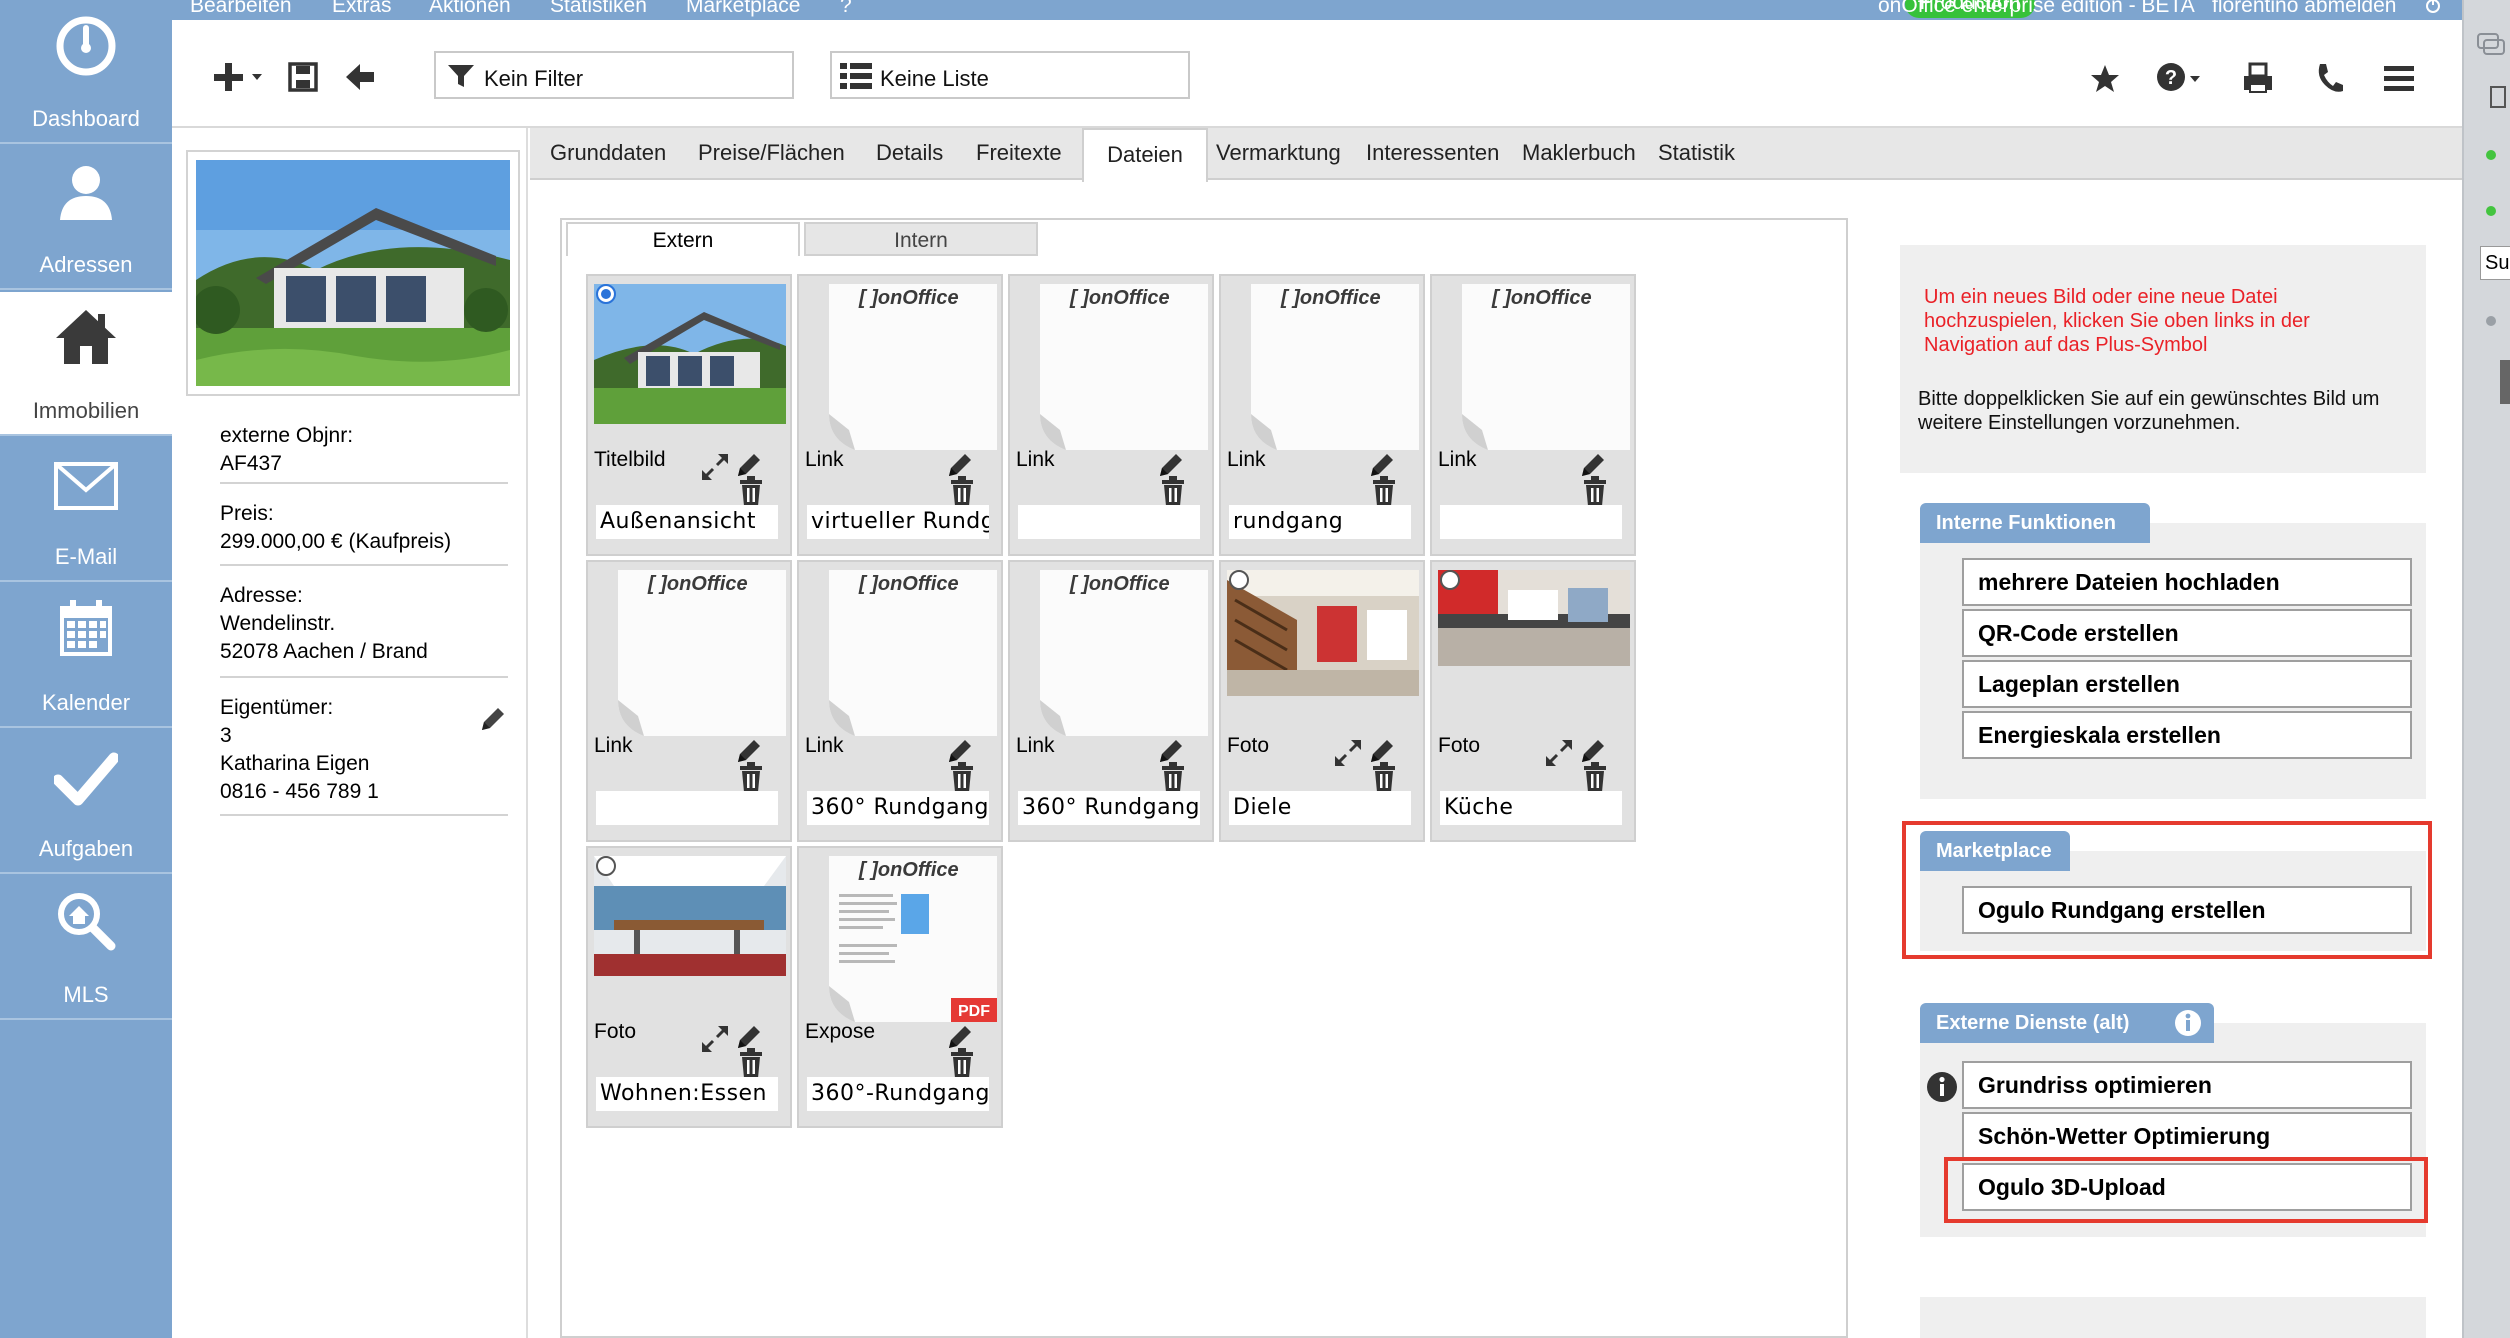 The width and height of the screenshot is (2510, 1338). Describe the element at coordinates (2187, 1085) in the screenshot. I see `grundriss-optimieren-button: Grundriss optimieren` at that location.